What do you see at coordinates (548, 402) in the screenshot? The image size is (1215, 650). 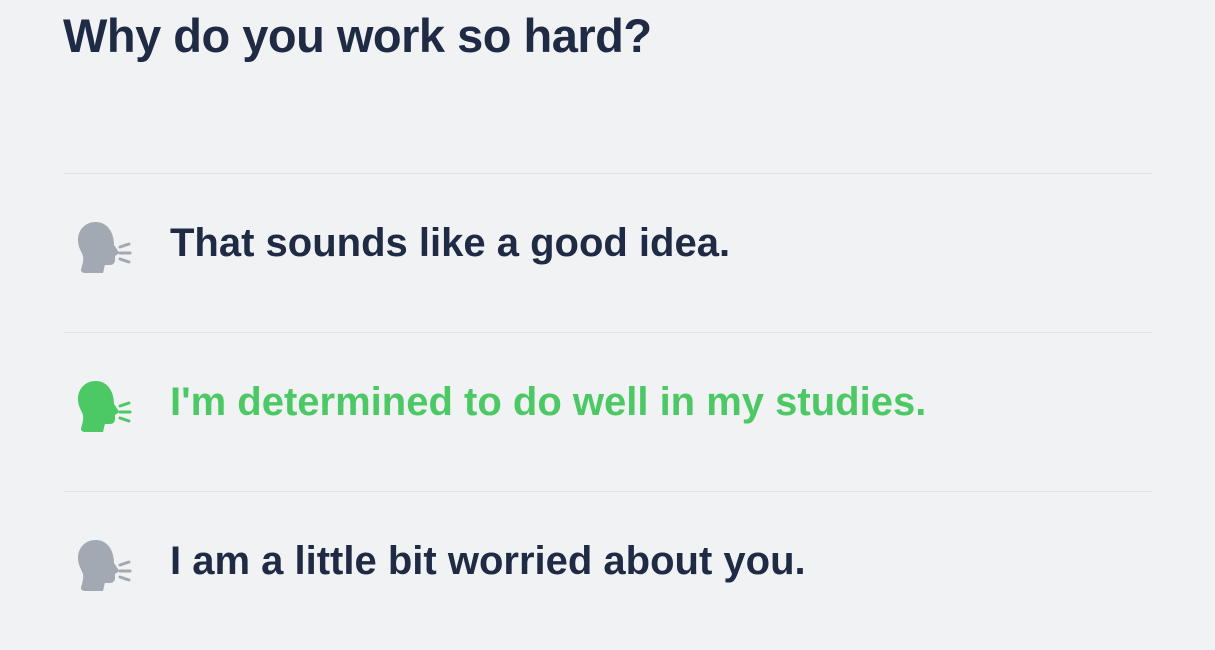 I see `answer-text: I'm determined to do well in my studies.` at bounding box center [548, 402].